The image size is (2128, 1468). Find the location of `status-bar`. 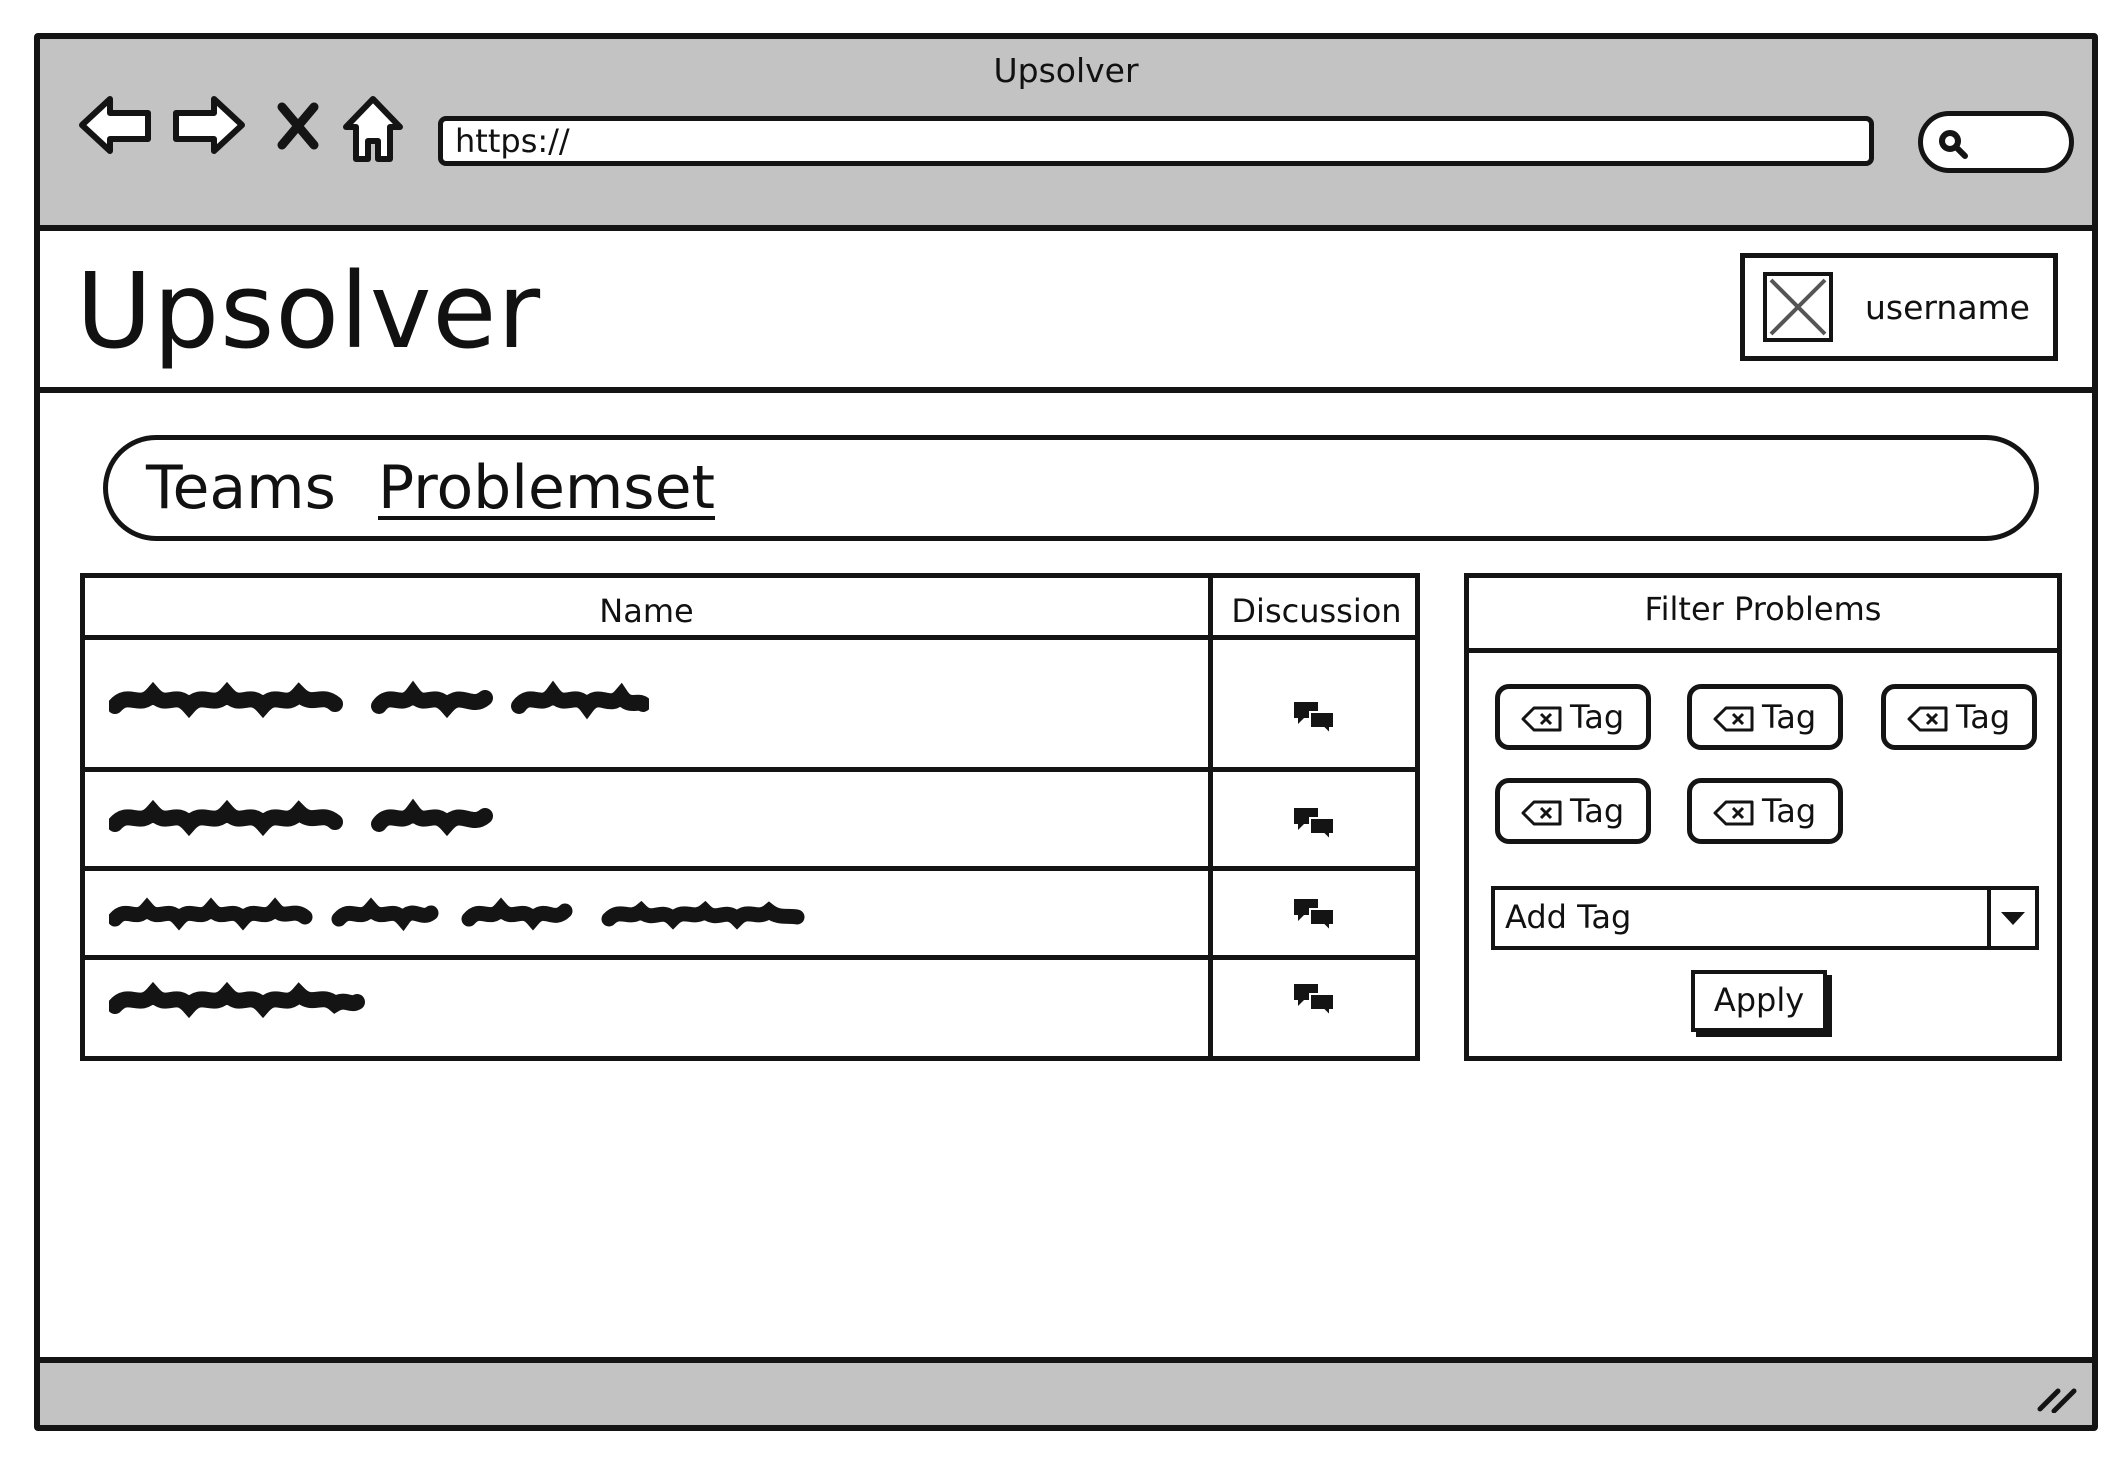

status-bar is located at coordinates (1066, 1391).